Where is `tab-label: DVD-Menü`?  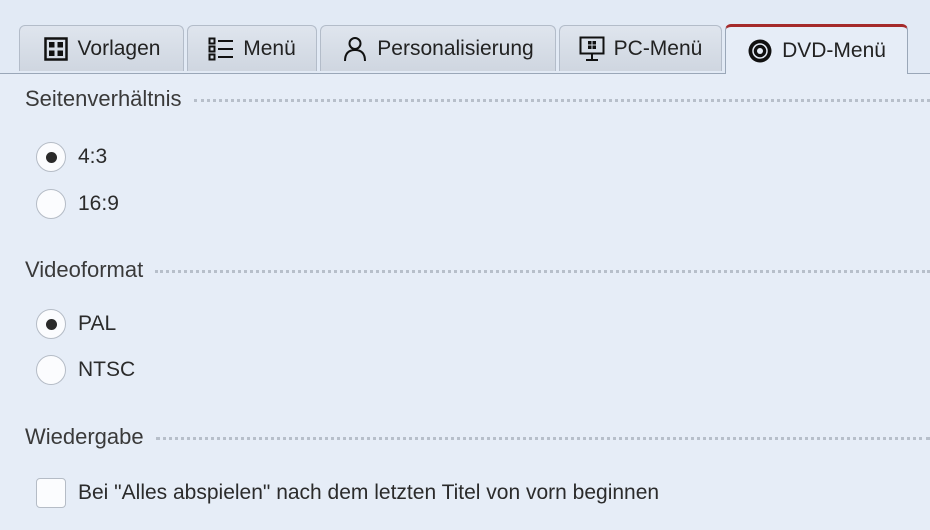 tab-label: DVD-Menü is located at coordinates (834, 50).